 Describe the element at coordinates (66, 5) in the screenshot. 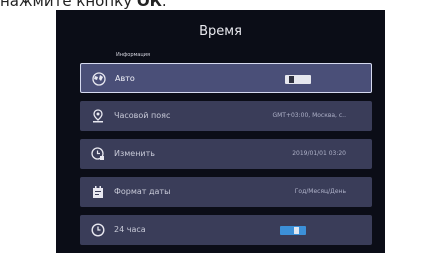

I see `caption-text: нажмите кнопку` at that location.